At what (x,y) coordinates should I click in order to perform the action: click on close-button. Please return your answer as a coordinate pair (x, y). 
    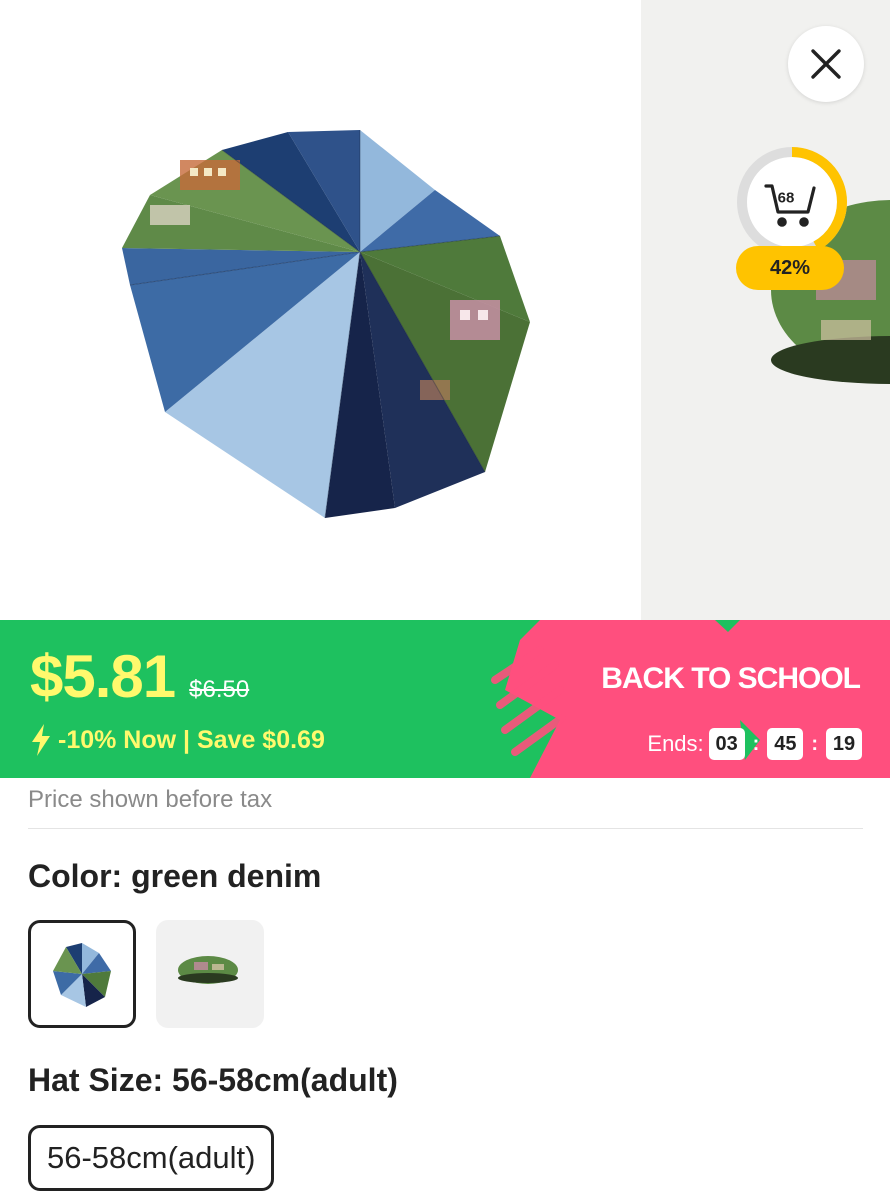
    Looking at the image, I should click on (826, 64).